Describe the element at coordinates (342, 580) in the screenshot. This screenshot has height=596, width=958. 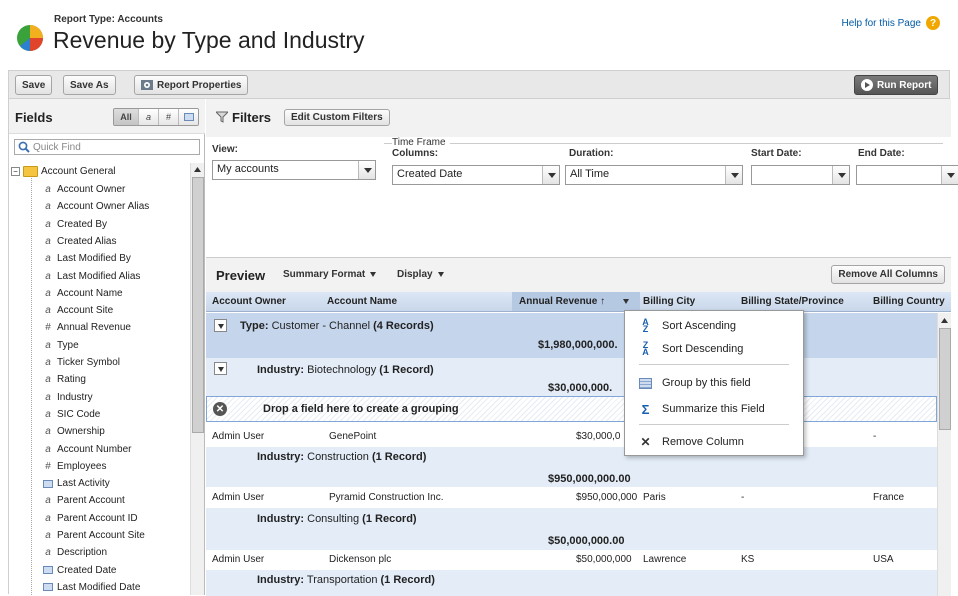
I see `industry-value: Transportation` at that location.